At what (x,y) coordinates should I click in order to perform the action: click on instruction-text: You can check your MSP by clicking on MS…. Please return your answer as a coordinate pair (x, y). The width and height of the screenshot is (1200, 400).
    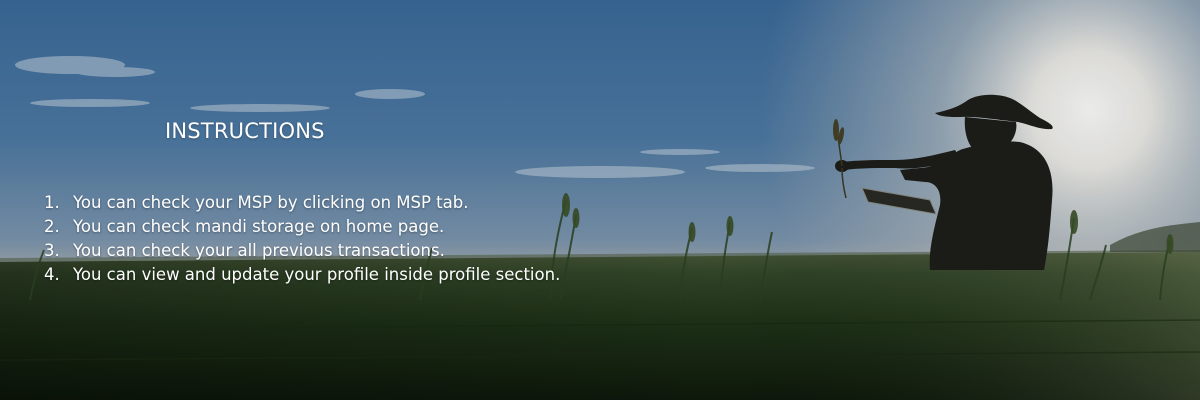
    Looking at the image, I should click on (271, 202).